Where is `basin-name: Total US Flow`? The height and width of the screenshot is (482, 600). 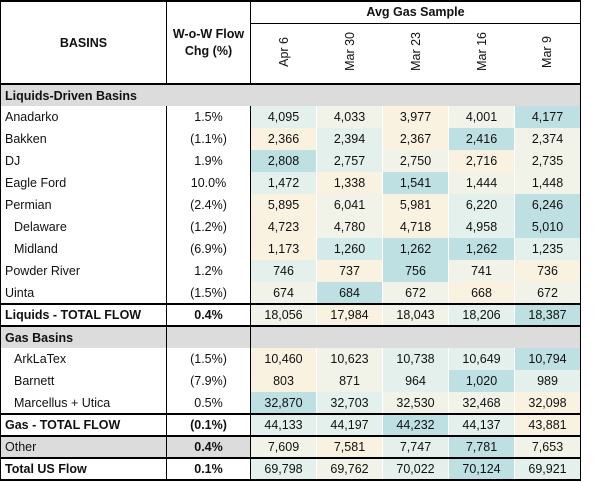
basin-name: Total US Flow is located at coordinates (83, 469).